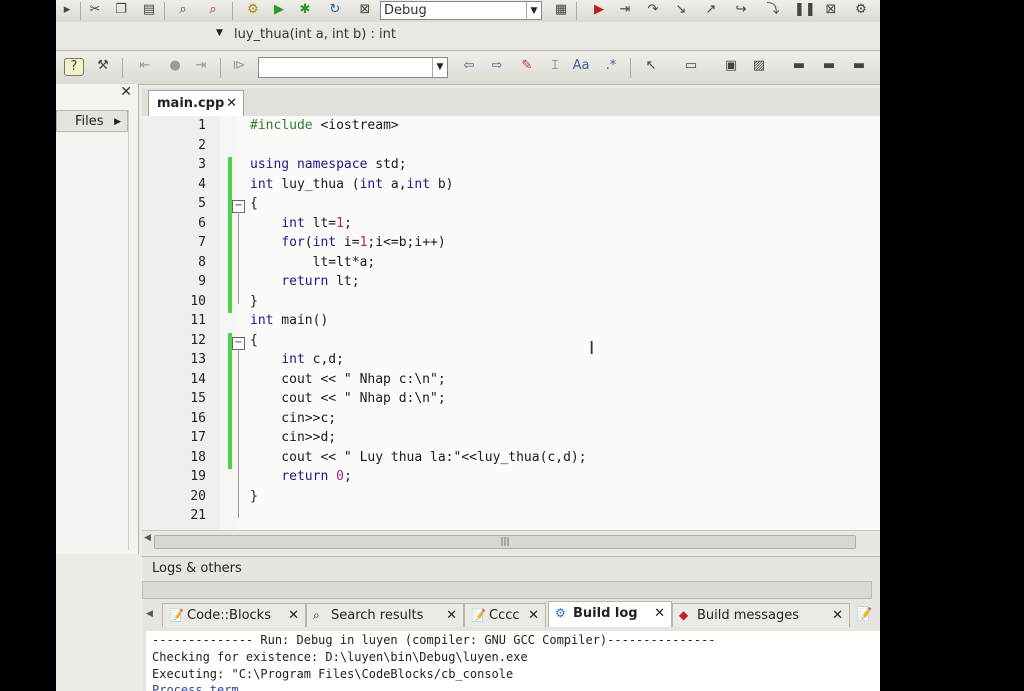 This screenshot has width=1024, height=691. Describe the element at coordinates (149, 614) in the screenshot. I see `tabs-scroll-left-icon: ◀` at that location.